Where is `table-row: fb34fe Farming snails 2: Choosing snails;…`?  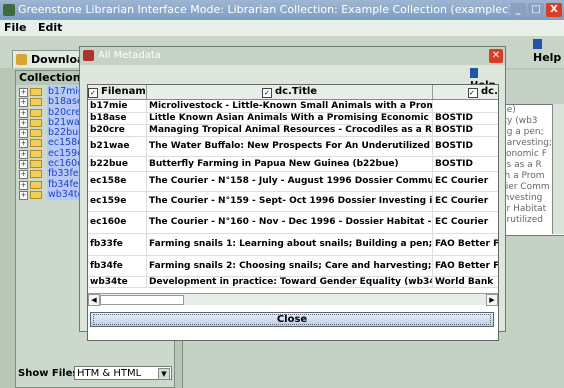 table-row: fb34fe Farming snails 2: Choosing snails;… is located at coordinates (293, 266).